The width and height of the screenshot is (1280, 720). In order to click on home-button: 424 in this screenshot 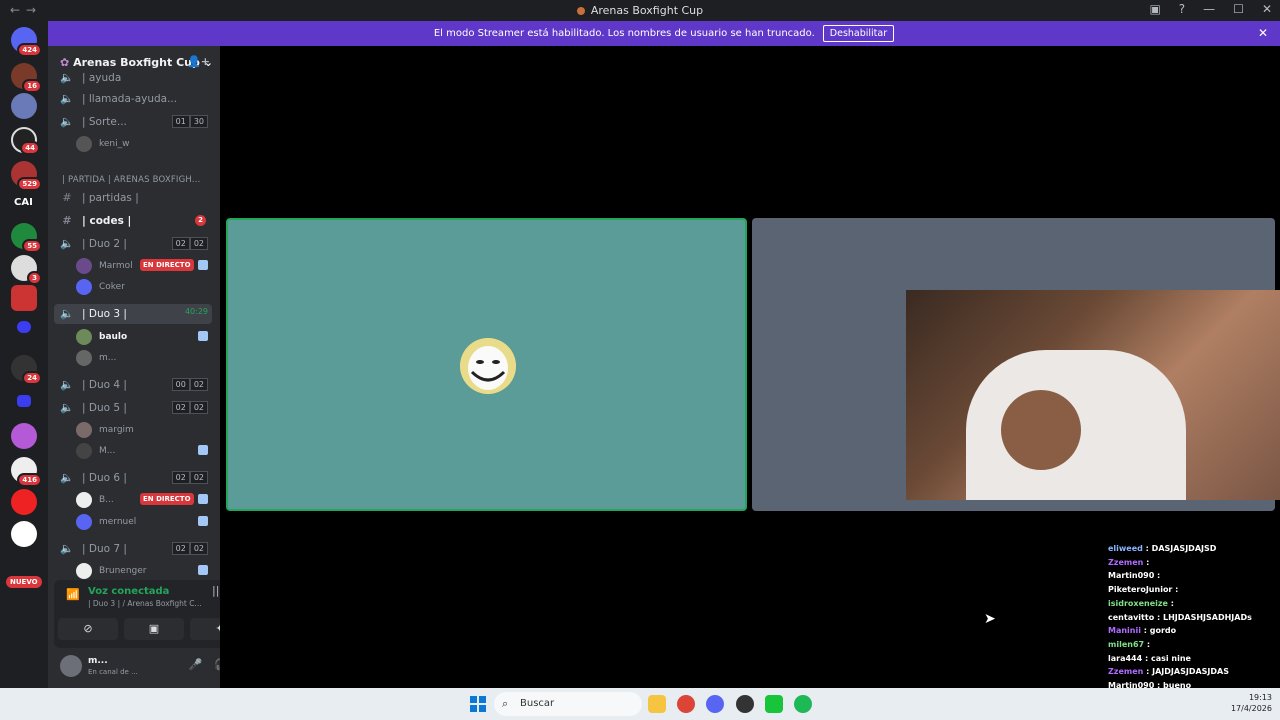, I will do `click(26, 42)`.